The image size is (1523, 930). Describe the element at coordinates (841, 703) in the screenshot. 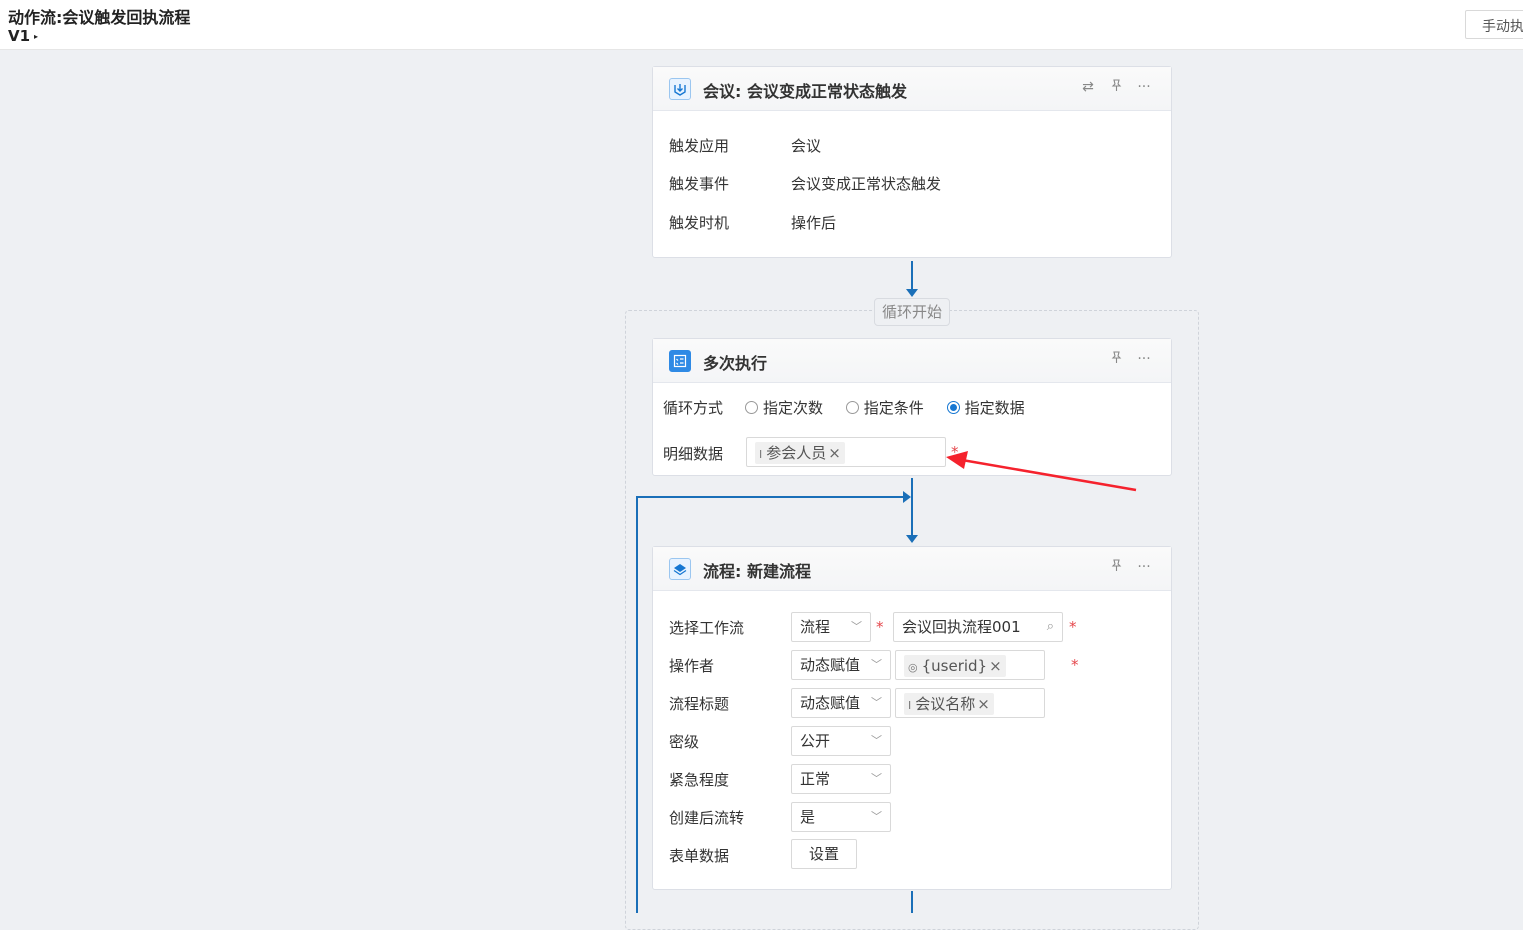

I see `flow-title-mode-select: 动态赋值 ﹀` at that location.